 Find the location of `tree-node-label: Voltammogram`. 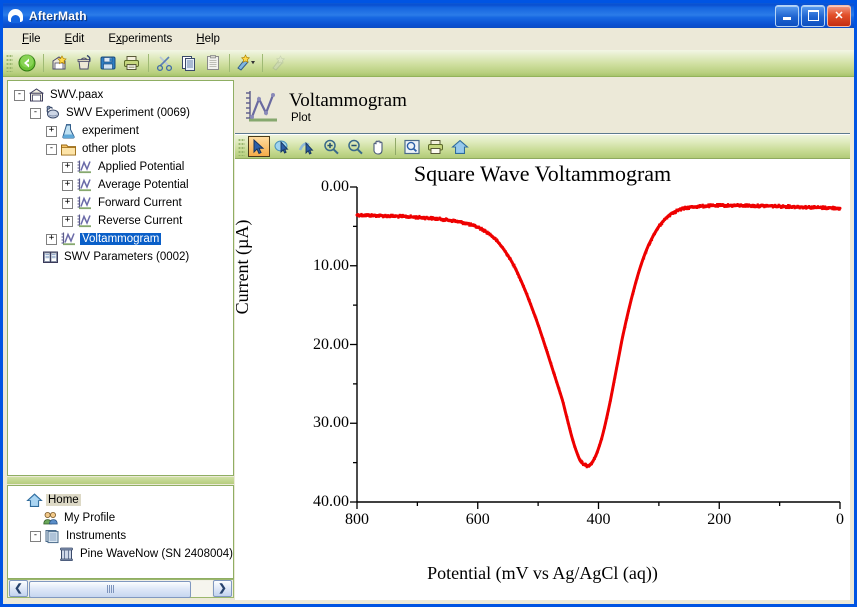

tree-node-label: Voltammogram is located at coordinates (121, 239).